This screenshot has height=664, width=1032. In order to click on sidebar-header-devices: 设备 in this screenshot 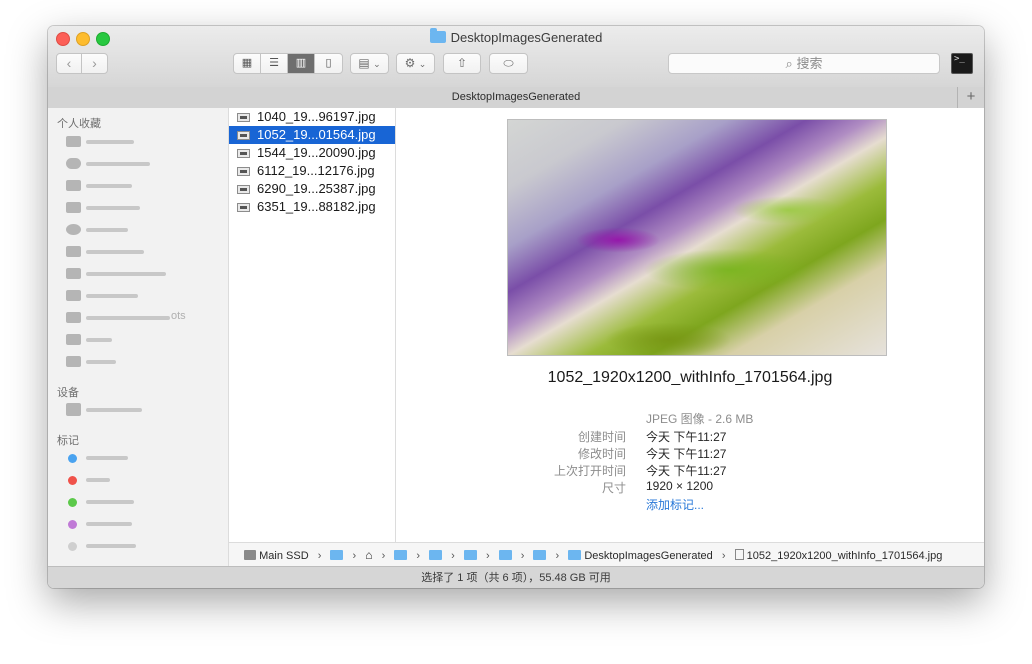, I will do `click(68, 393)`.